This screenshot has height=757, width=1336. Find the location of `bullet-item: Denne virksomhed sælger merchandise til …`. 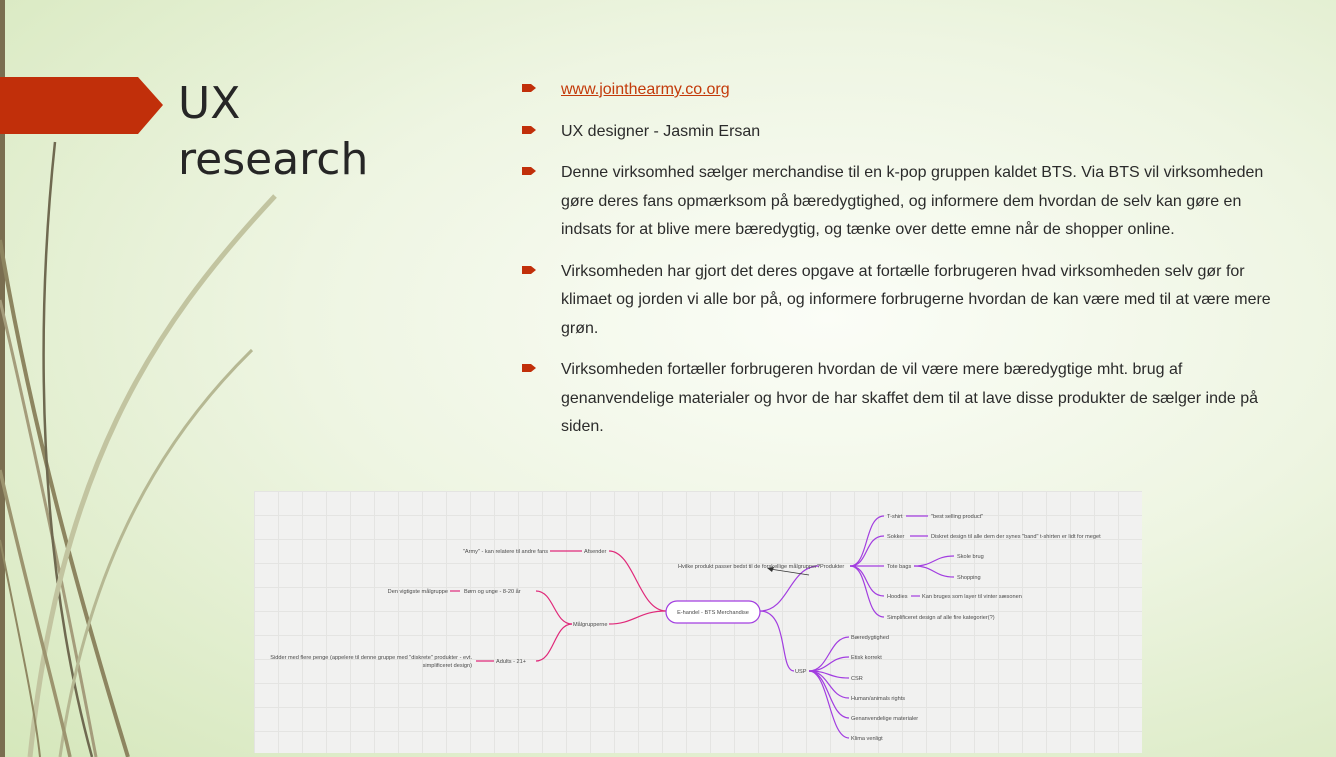

bullet-item: Denne virksomhed sælger merchandise til … is located at coordinates (897, 202).